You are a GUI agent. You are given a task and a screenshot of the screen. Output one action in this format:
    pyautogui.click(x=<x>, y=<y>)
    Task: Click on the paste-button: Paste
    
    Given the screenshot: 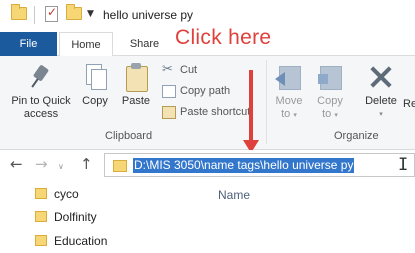 What is the action you would take?
    pyautogui.click(x=136, y=85)
    